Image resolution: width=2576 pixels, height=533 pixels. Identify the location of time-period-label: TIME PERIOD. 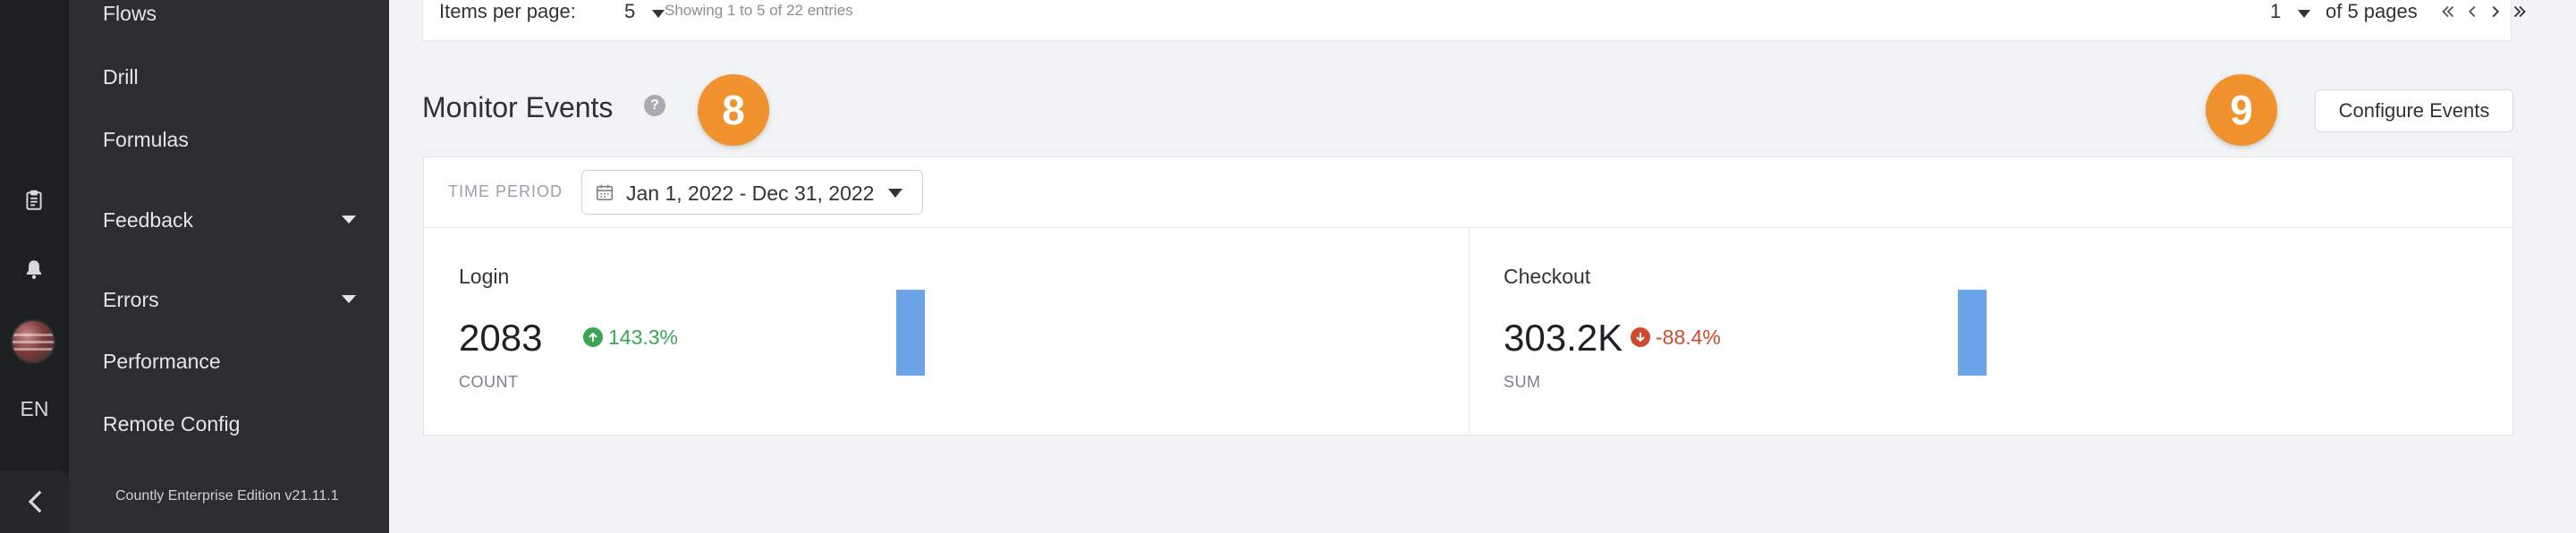
(506, 191).